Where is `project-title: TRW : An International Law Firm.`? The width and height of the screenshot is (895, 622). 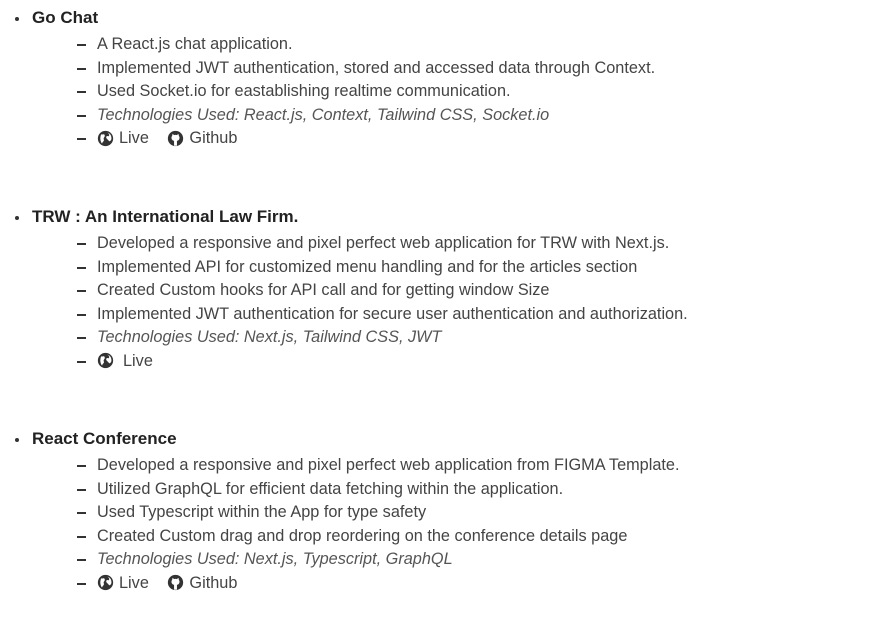 project-title: TRW : An International Law Firm. is located at coordinates (165, 216).